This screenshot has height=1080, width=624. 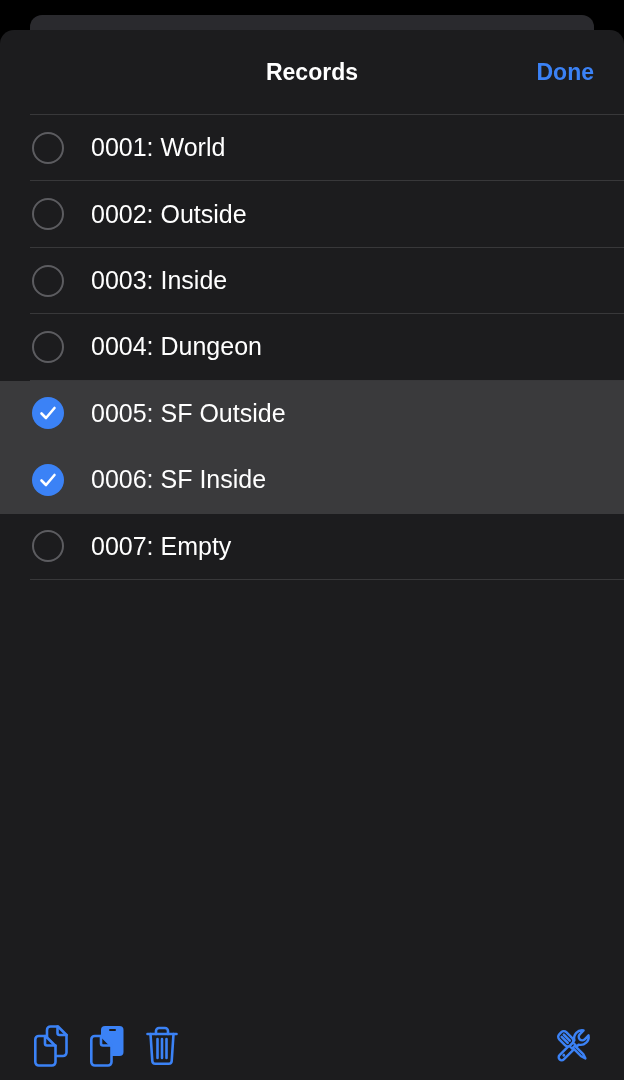 I want to click on record-label: 0001: World, so click(x=158, y=148).